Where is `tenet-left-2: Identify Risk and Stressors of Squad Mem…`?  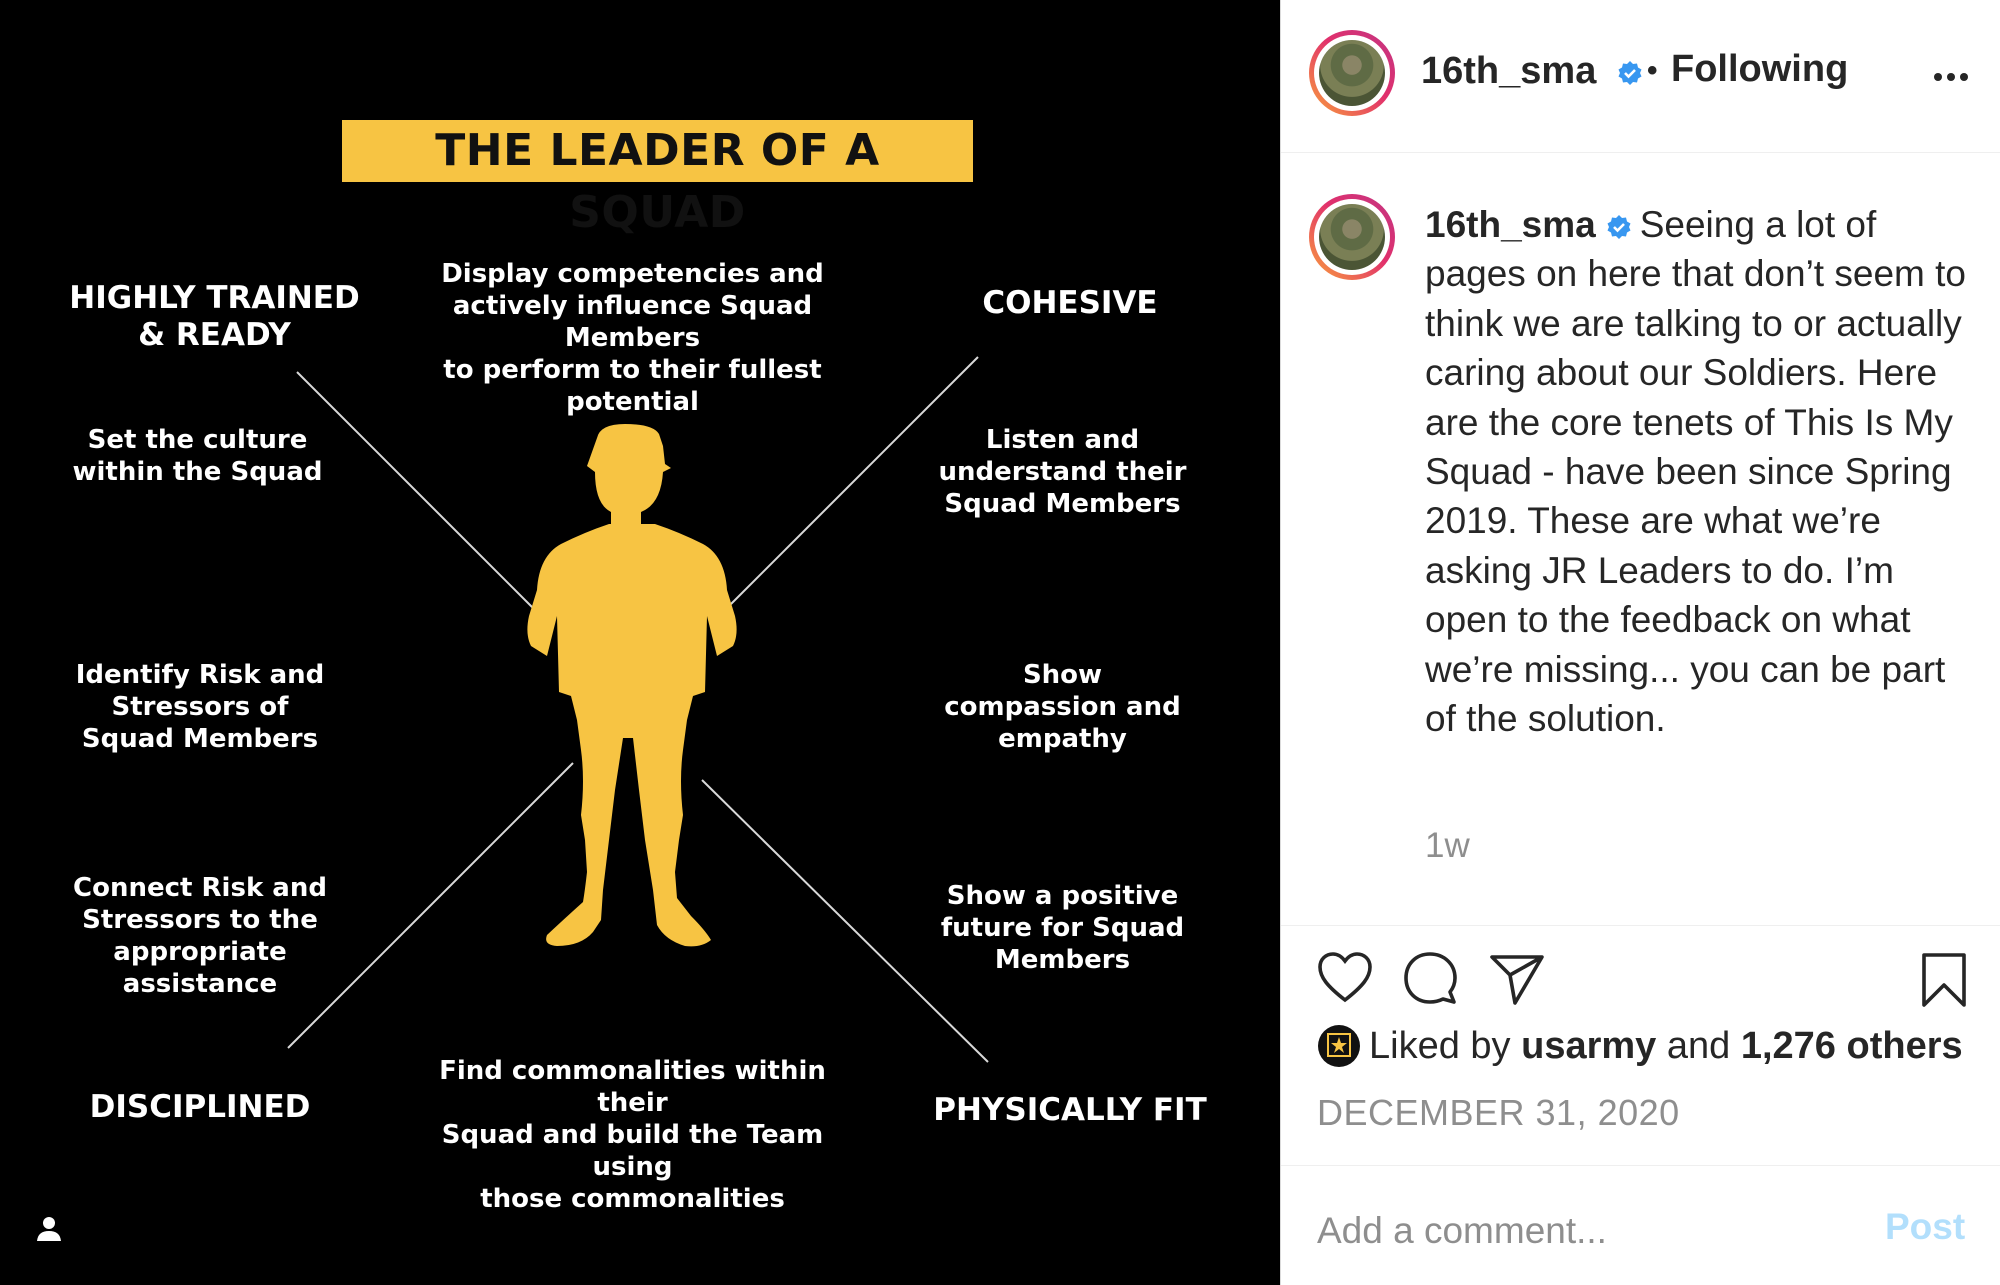 tenet-left-2: Identify Risk and Stressors of Squad Mem… is located at coordinates (200, 707).